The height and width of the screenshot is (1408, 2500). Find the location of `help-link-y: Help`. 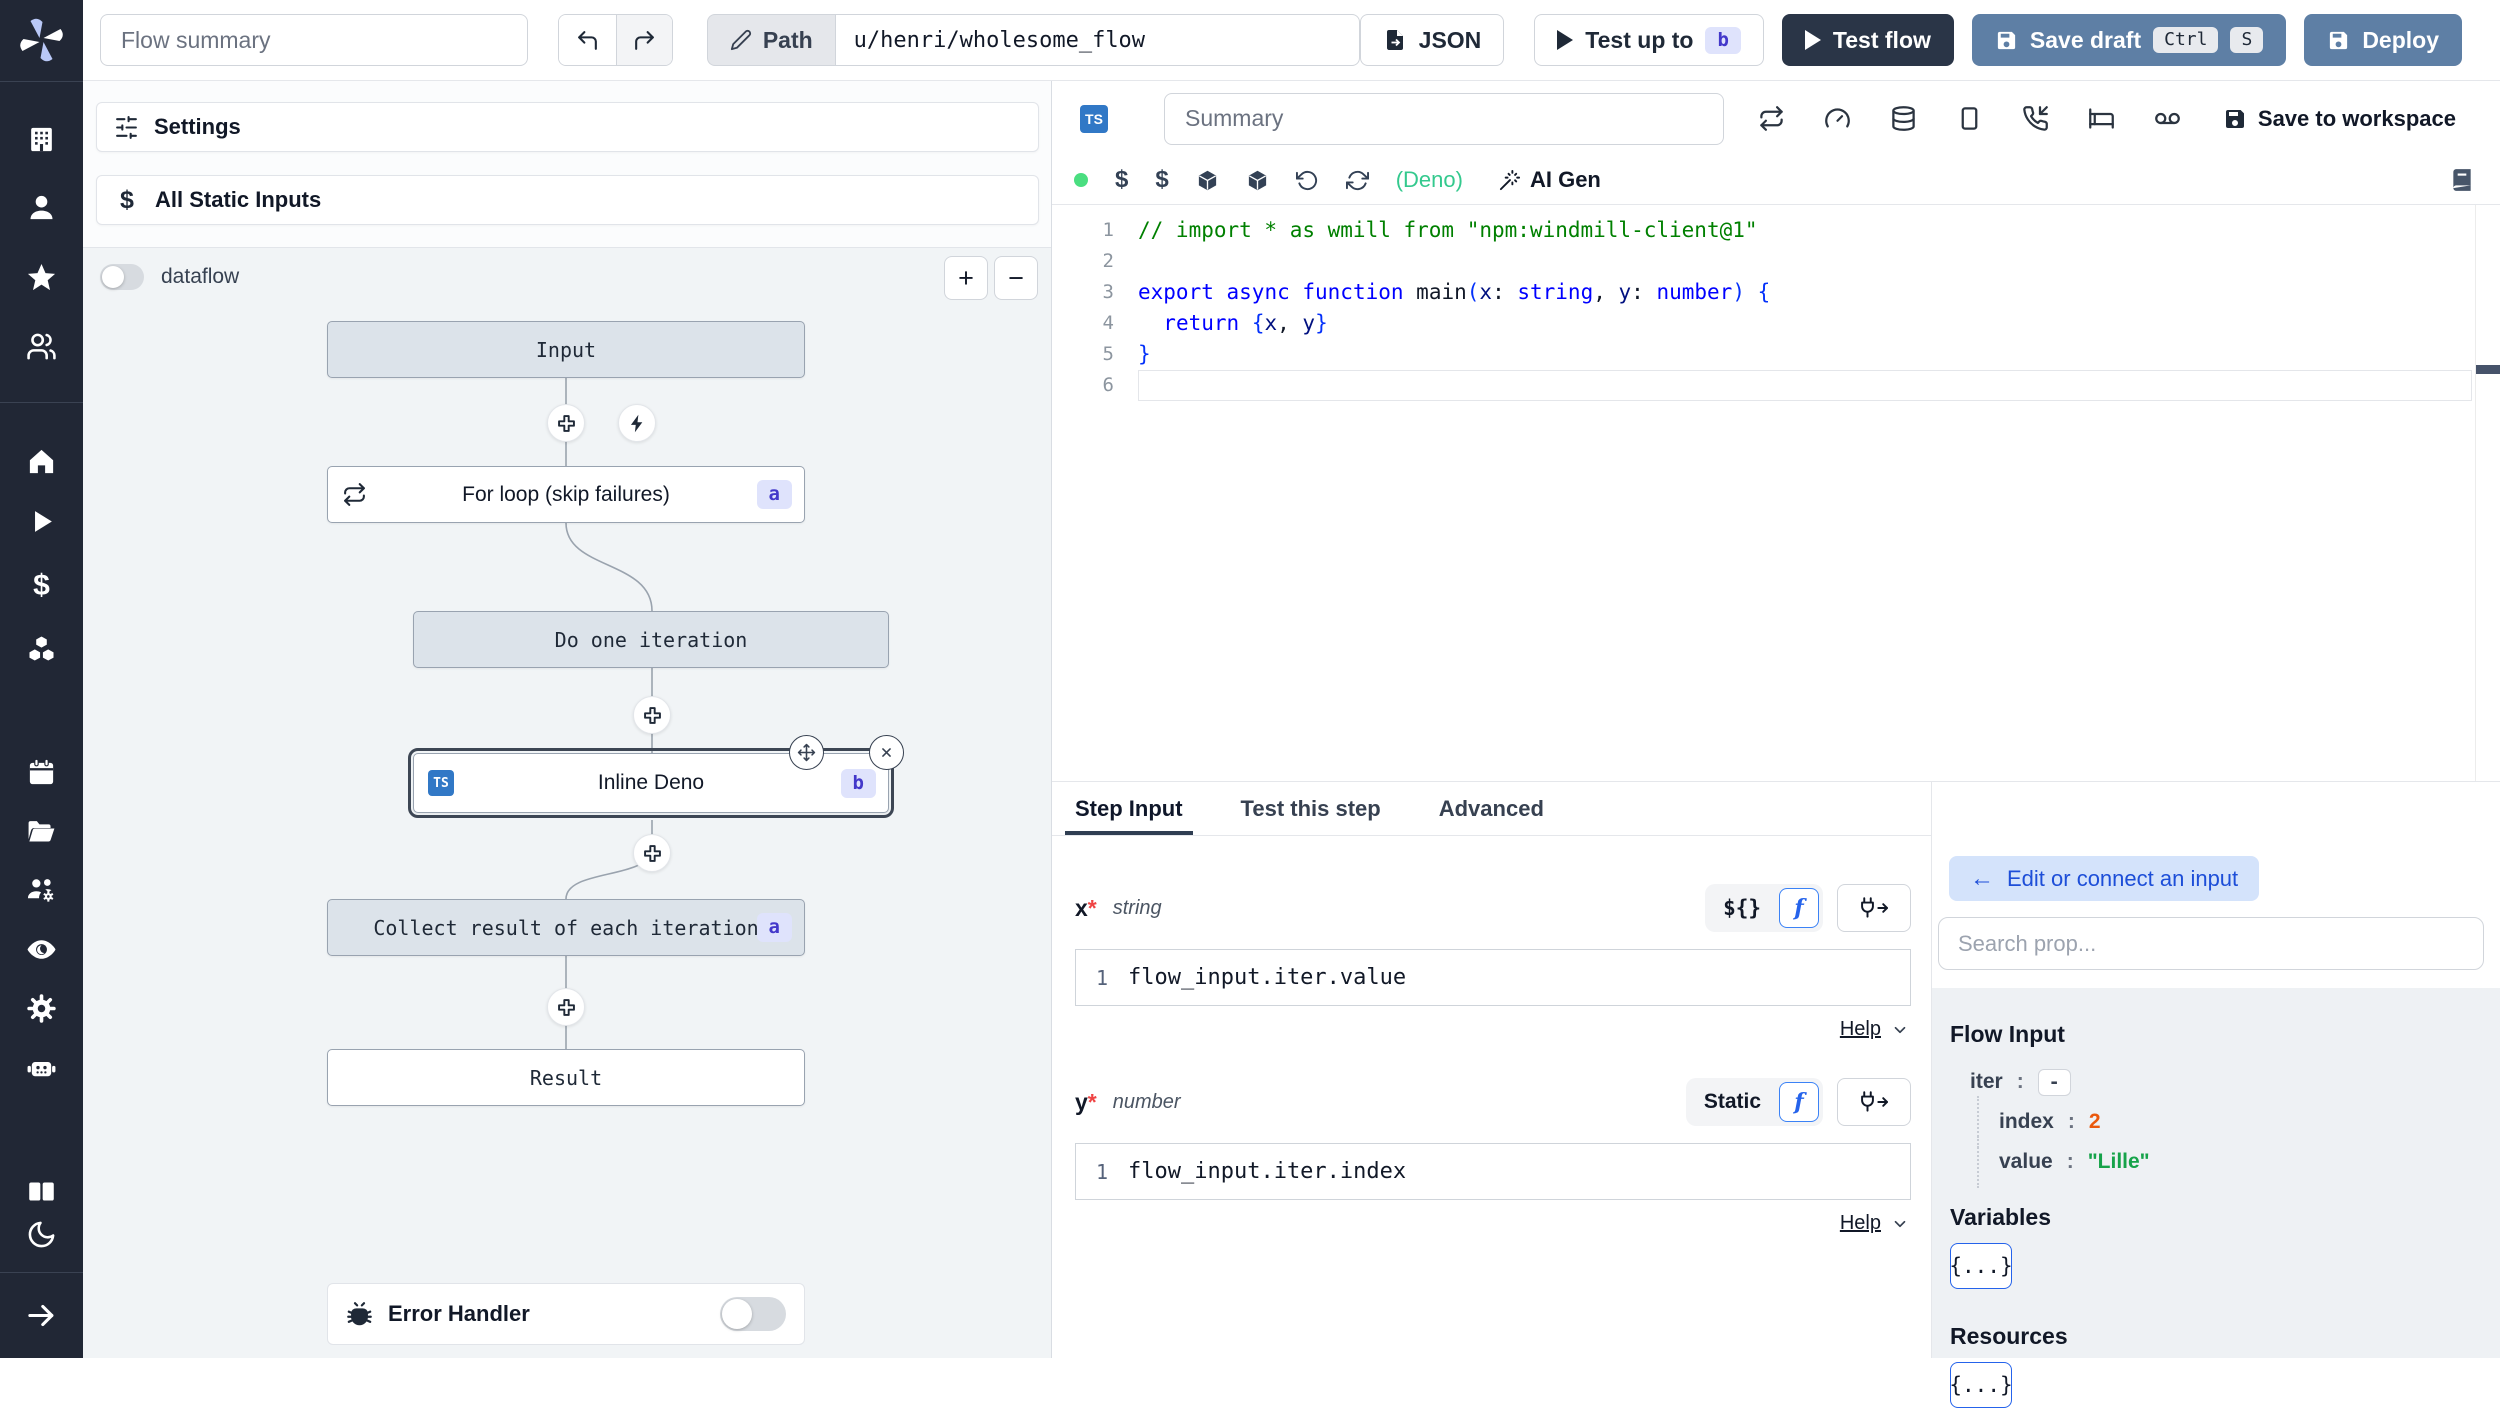

help-link-y: Help is located at coordinates (1874, 1223).